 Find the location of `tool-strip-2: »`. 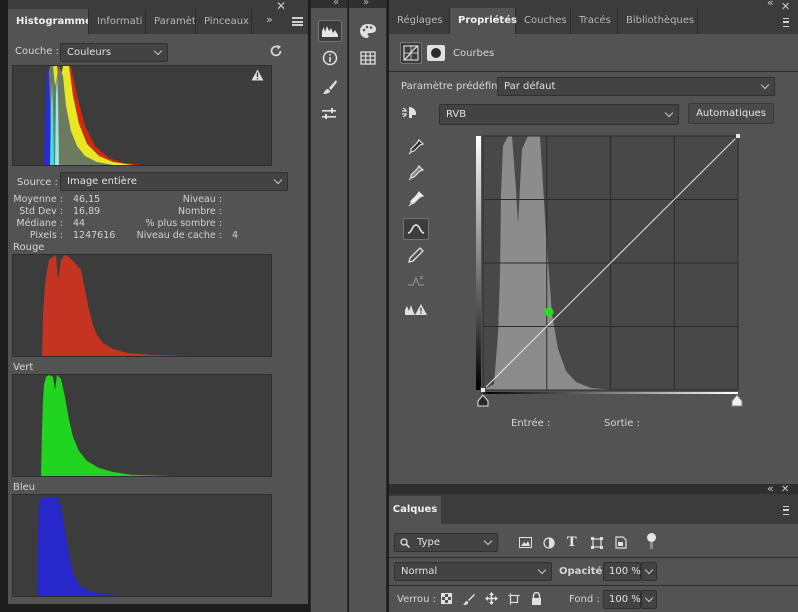

tool-strip-2: » is located at coordinates (368, 306).